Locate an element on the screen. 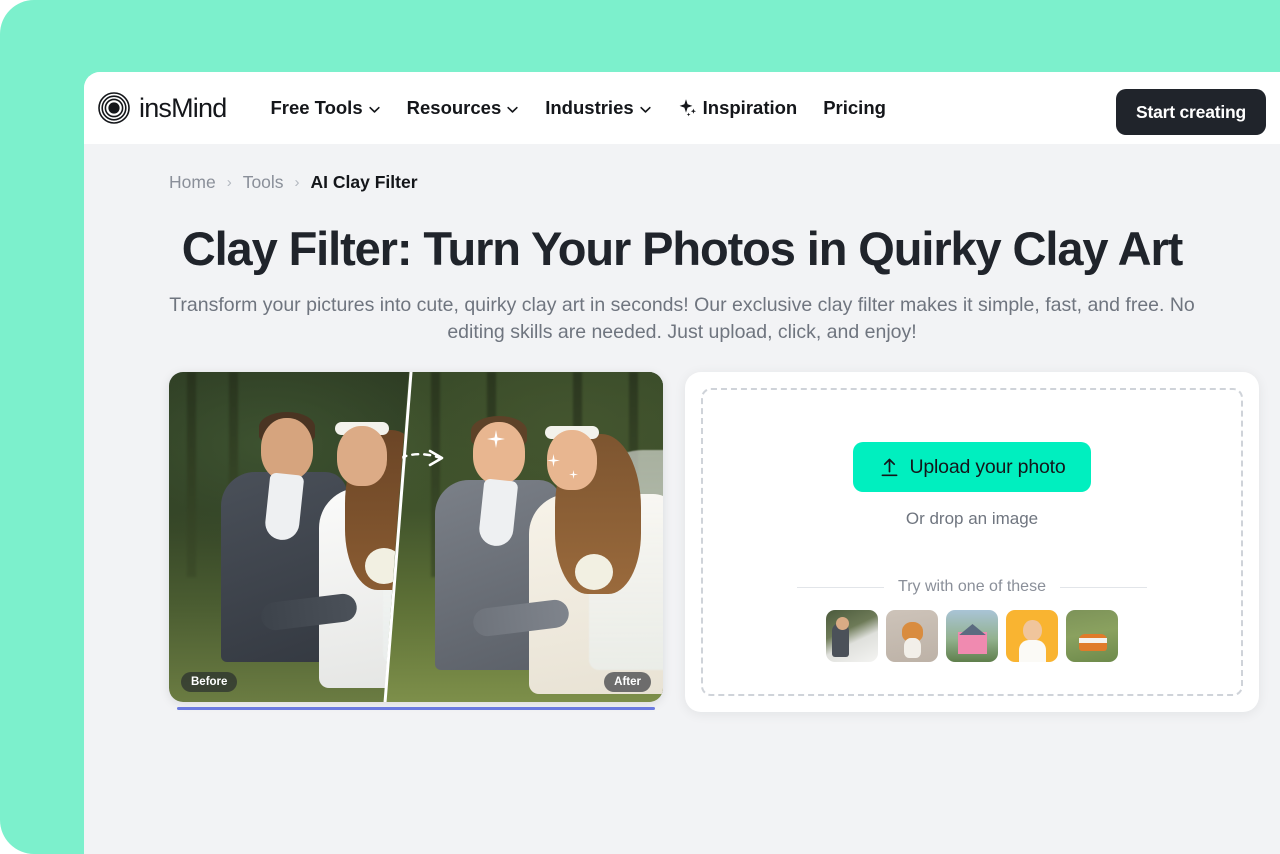 This screenshot has height=854, width=1280. nav-item-resources: Resources is located at coordinates (463, 108).